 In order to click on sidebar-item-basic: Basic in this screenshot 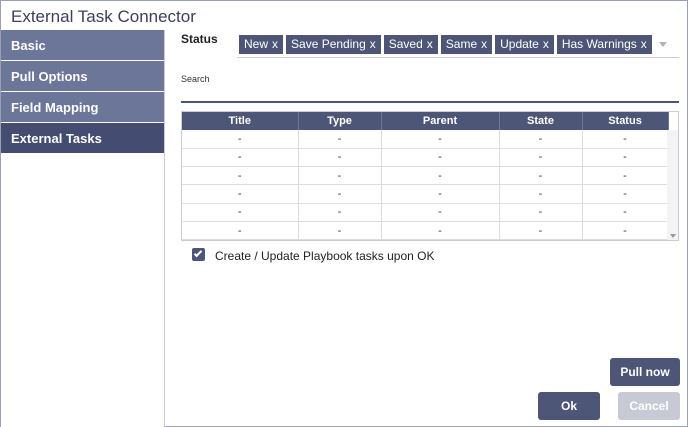, I will do `click(82, 45)`.